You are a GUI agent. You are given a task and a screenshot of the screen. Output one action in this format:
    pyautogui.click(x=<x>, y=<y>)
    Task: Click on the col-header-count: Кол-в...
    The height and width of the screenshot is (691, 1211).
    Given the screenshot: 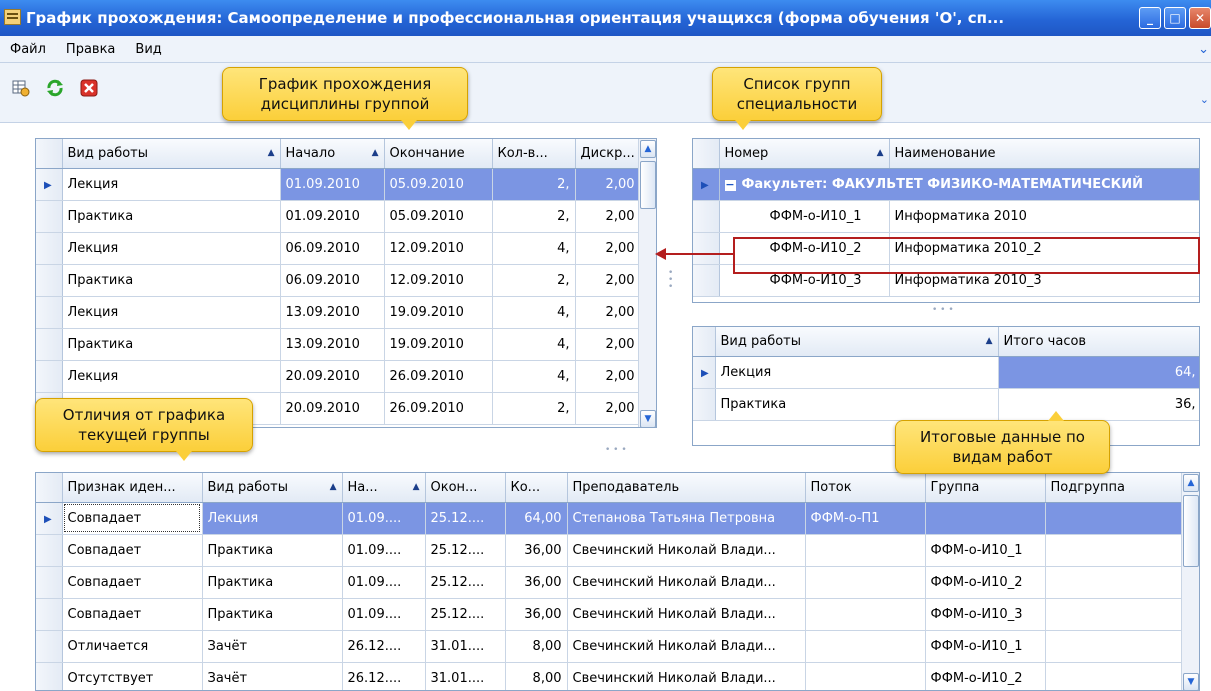 What is the action you would take?
    pyautogui.click(x=534, y=154)
    